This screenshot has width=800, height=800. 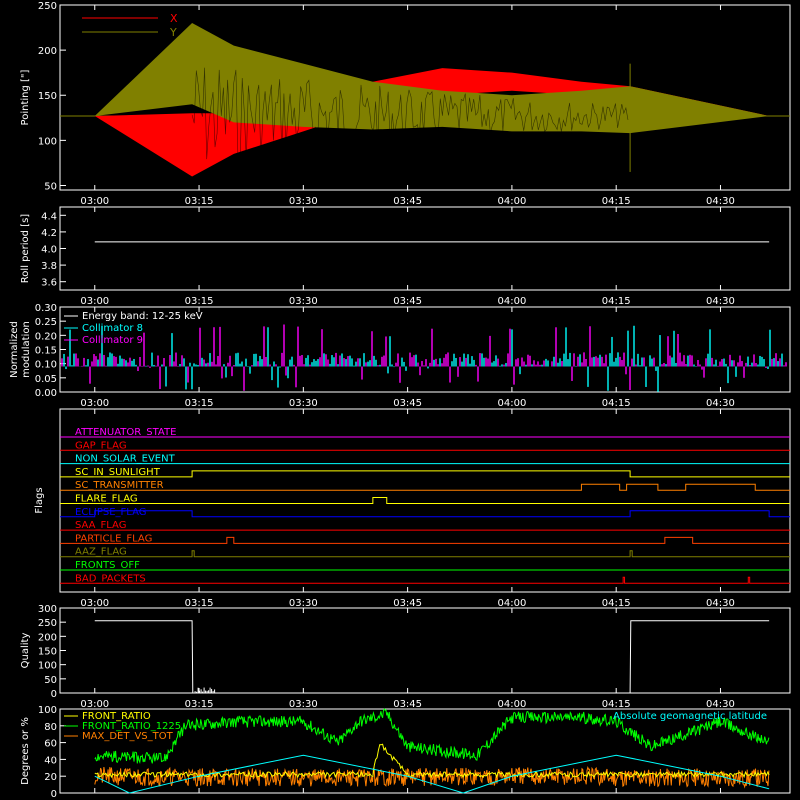 I want to click on flag-row-aaz-flag: AAZ_FLAG, so click(x=425, y=552).